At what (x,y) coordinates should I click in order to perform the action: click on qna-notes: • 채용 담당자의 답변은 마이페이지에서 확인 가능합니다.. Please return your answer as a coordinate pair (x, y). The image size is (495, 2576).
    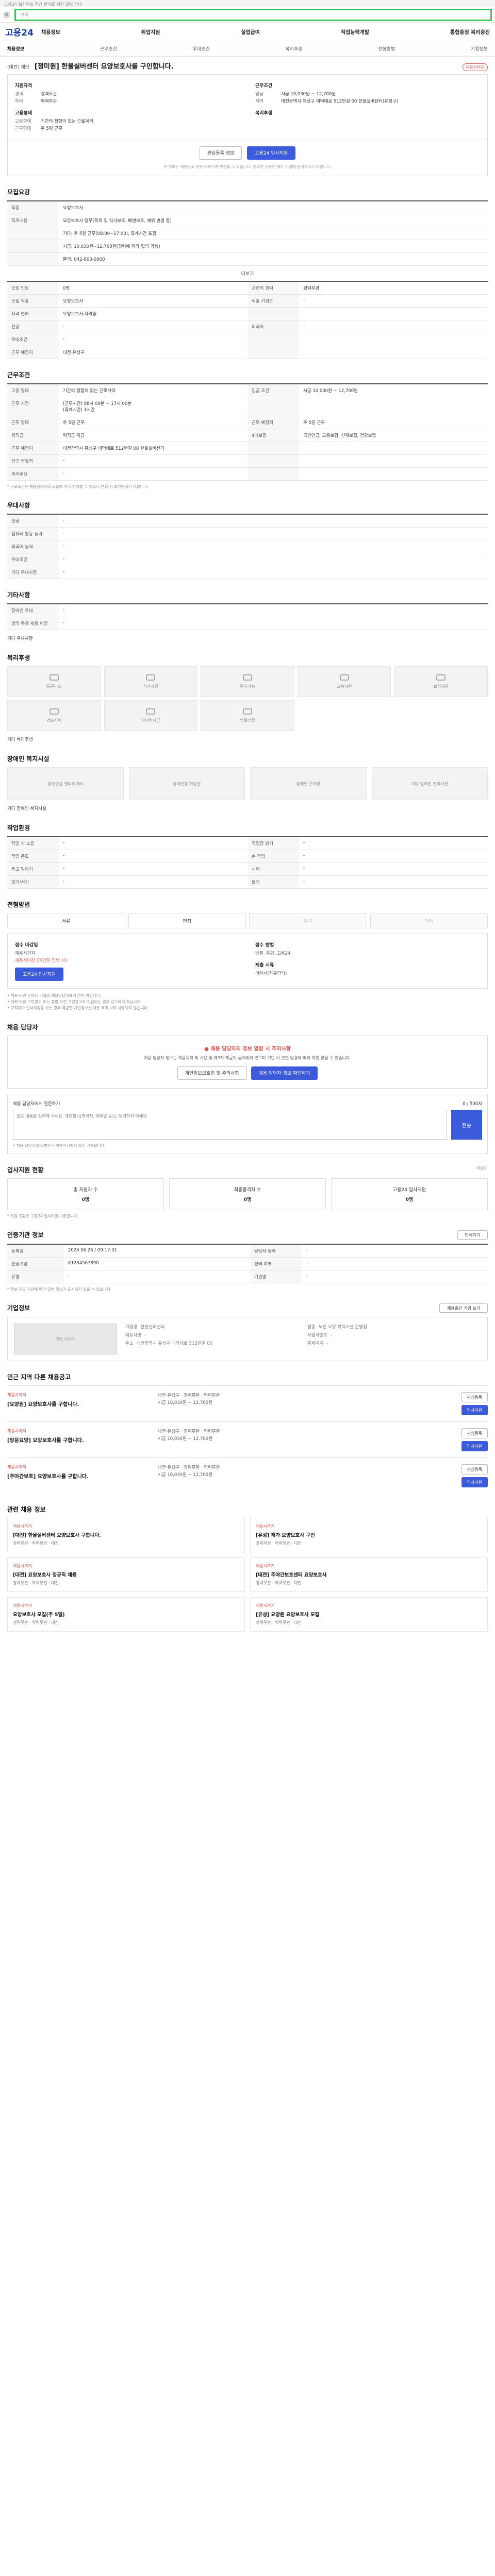
    Looking at the image, I should click on (59, 1145).